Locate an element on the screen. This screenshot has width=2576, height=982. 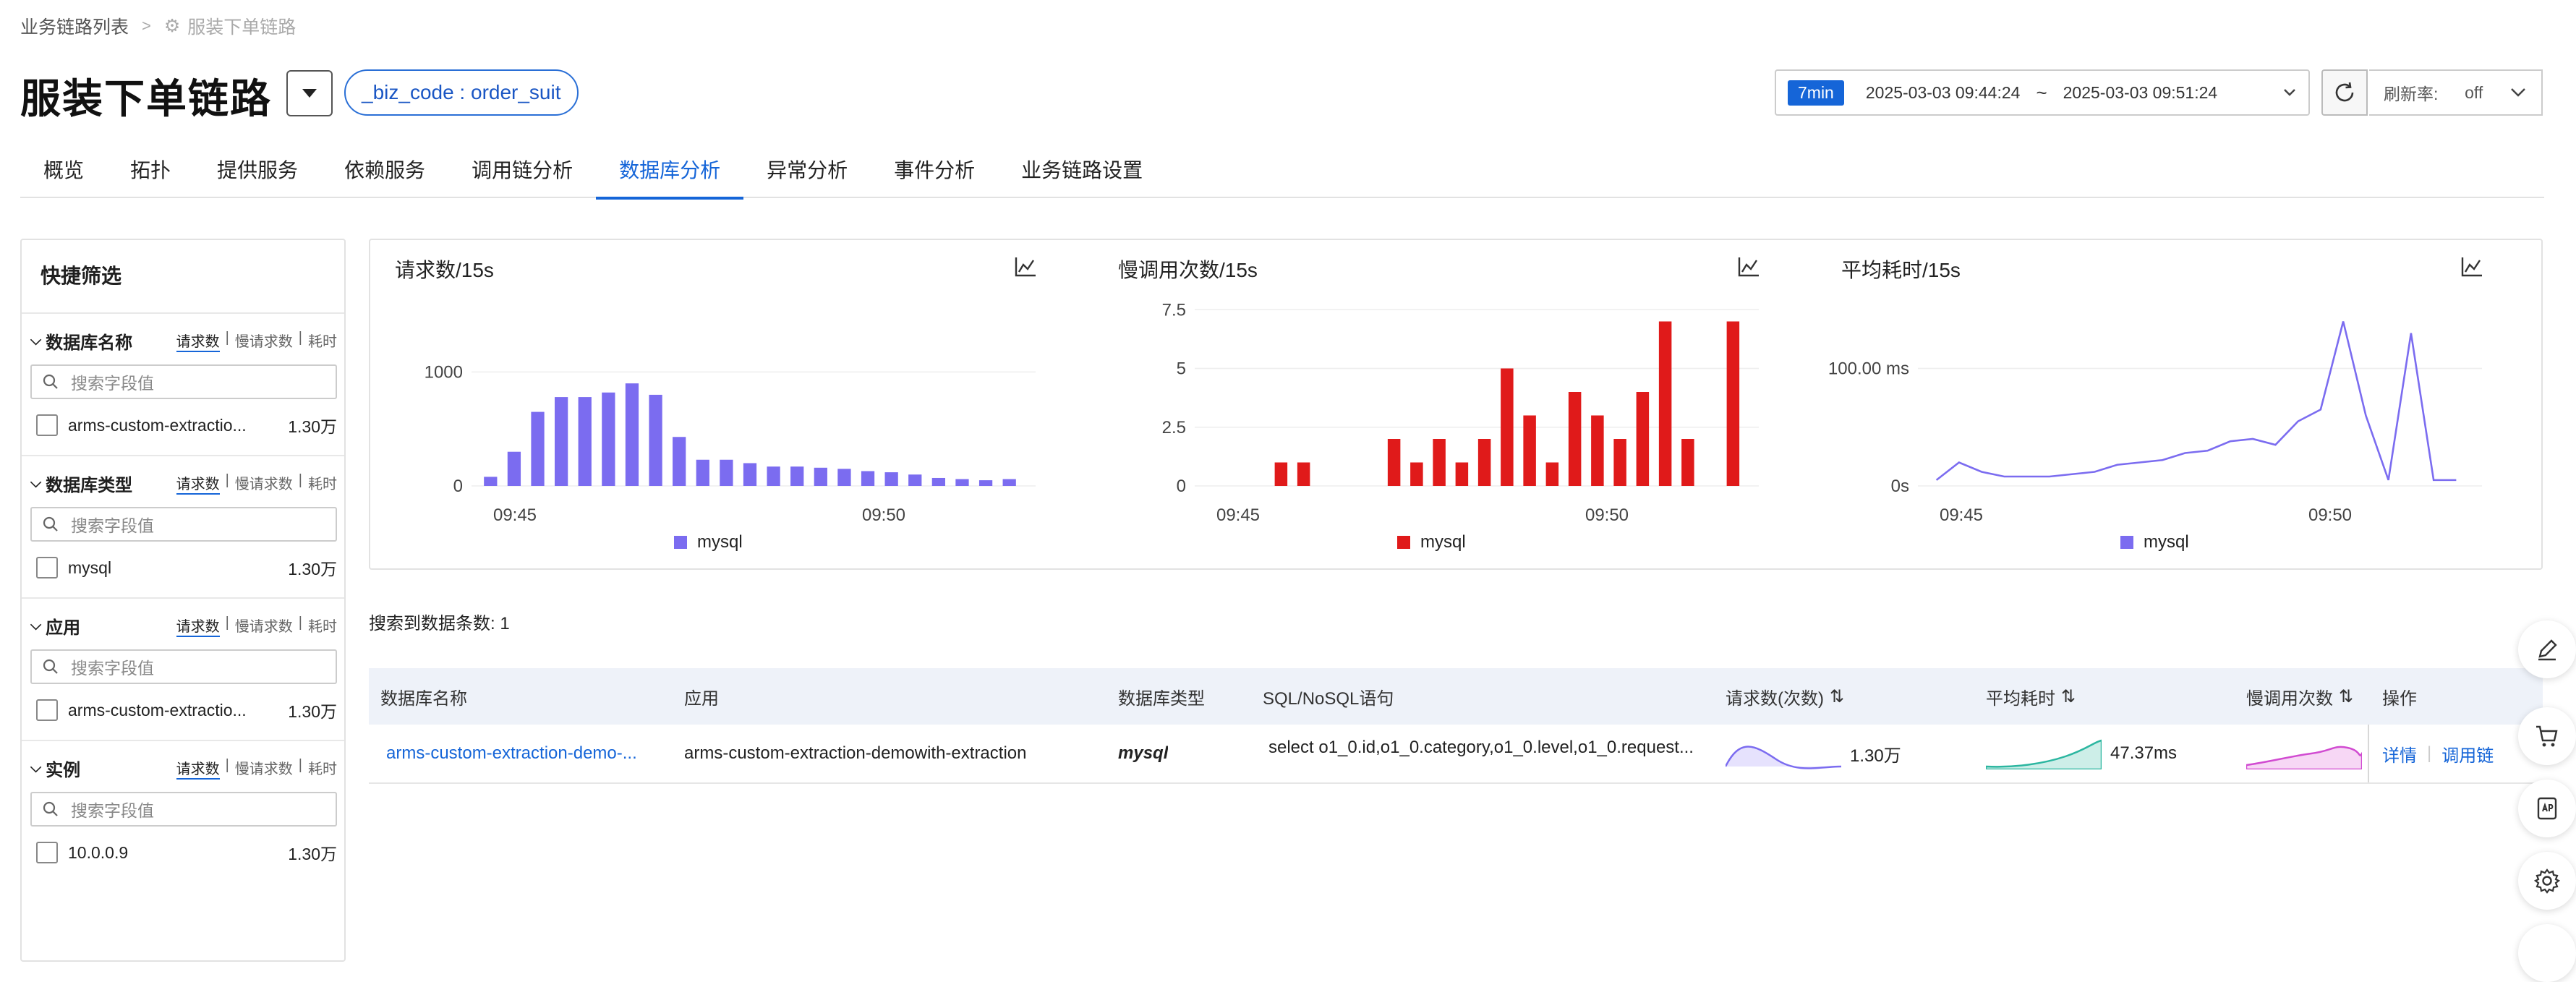
tab-7: 事件分析 is located at coordinates (934, 176).